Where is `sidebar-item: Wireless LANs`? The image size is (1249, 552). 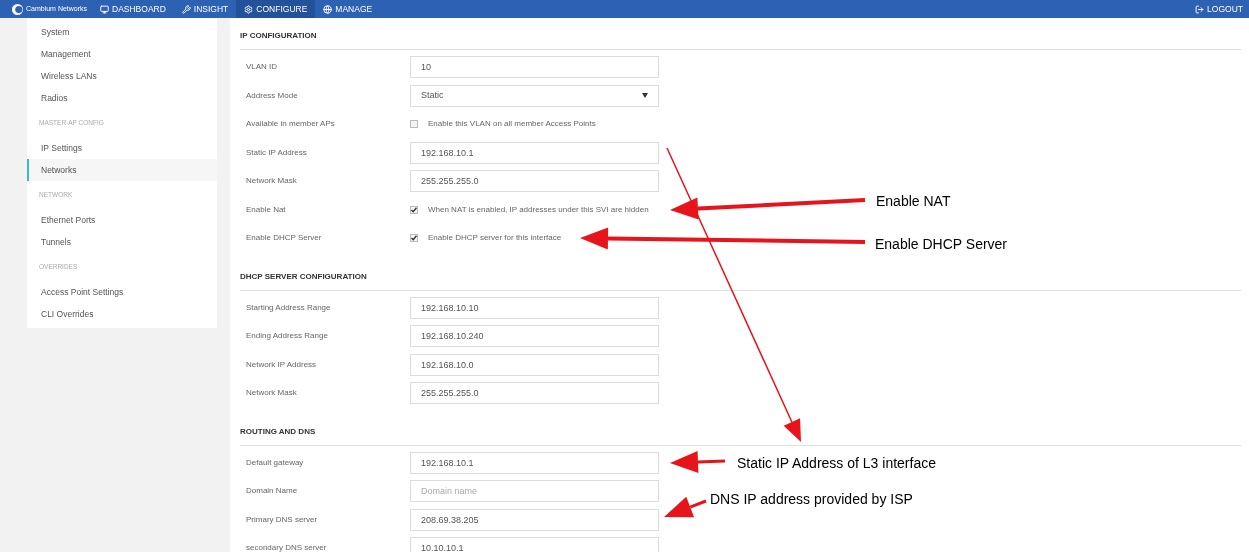 sidebar-item: Wireless LANs is located at coordinates (122, 76).